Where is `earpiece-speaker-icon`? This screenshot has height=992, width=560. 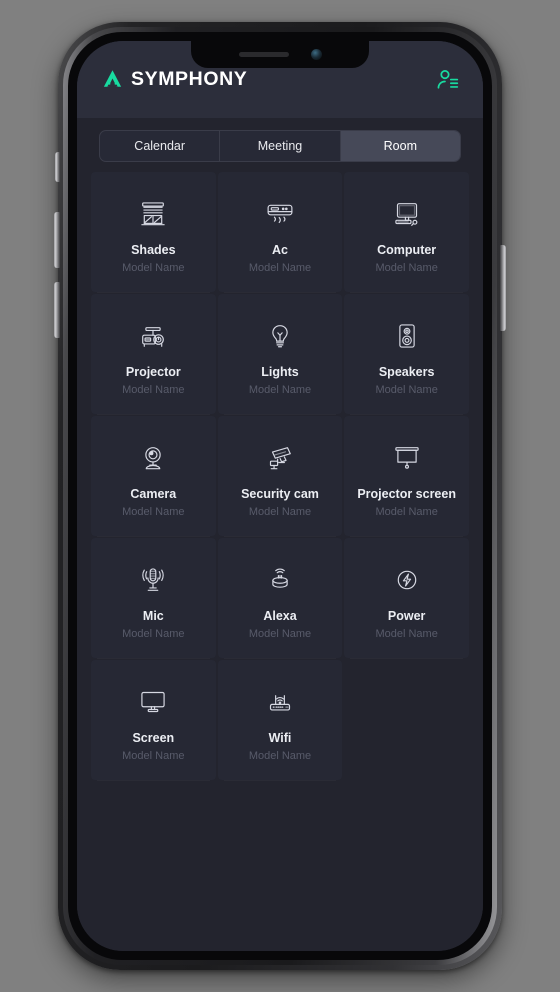 earpiece-speaker-icon is located at coordinates (263, 54).